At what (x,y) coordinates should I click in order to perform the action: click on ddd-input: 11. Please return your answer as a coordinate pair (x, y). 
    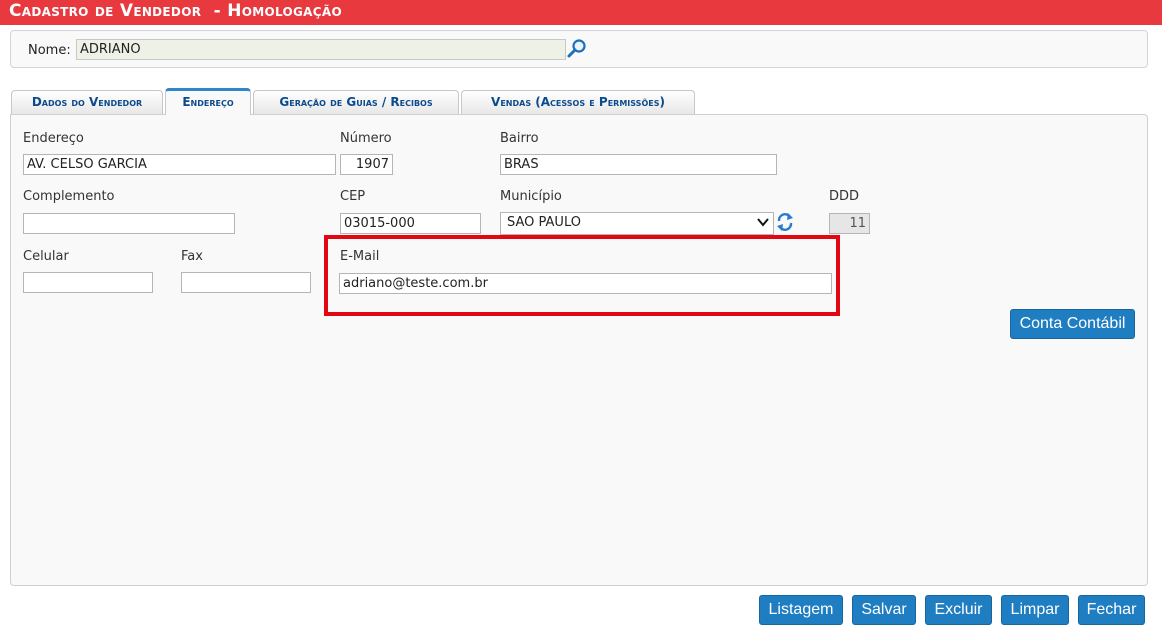
    Looking at the image, I should click on (849, 223).